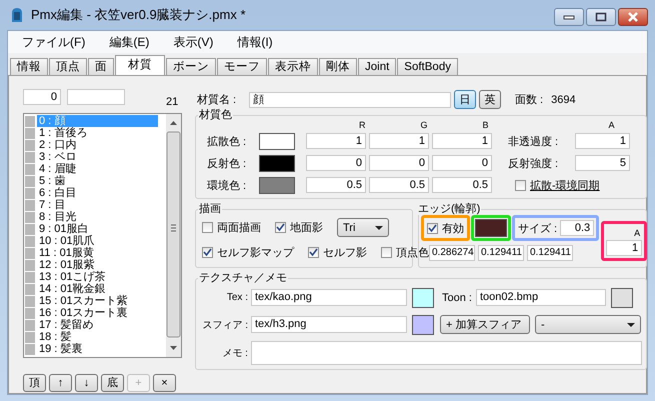 This screenshot has width=655, height=401. I want to click on maximize-icon, so click(601, 17).